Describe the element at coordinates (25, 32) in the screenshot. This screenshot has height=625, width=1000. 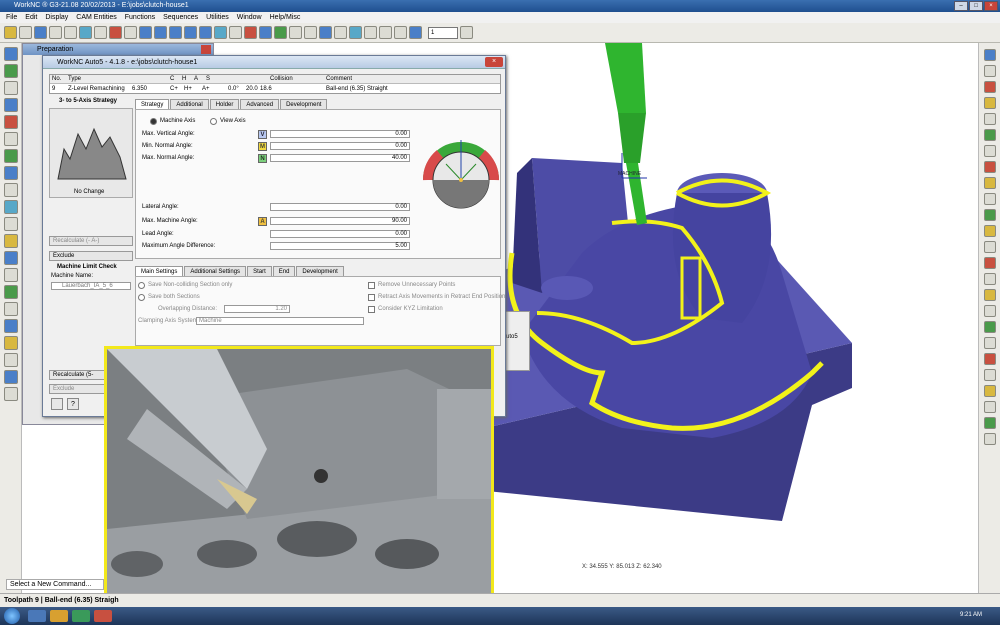
I see `open-icon` at that location.